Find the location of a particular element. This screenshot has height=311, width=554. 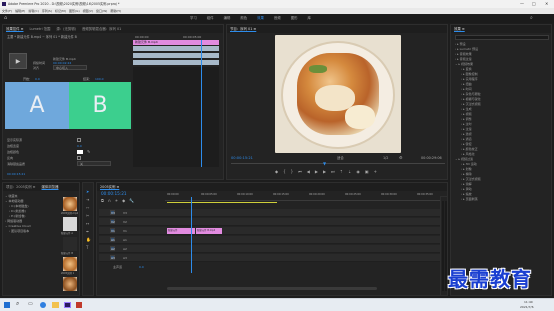

clip-b: 新建元件 B.mp4 is located at coordinates (209, 231).